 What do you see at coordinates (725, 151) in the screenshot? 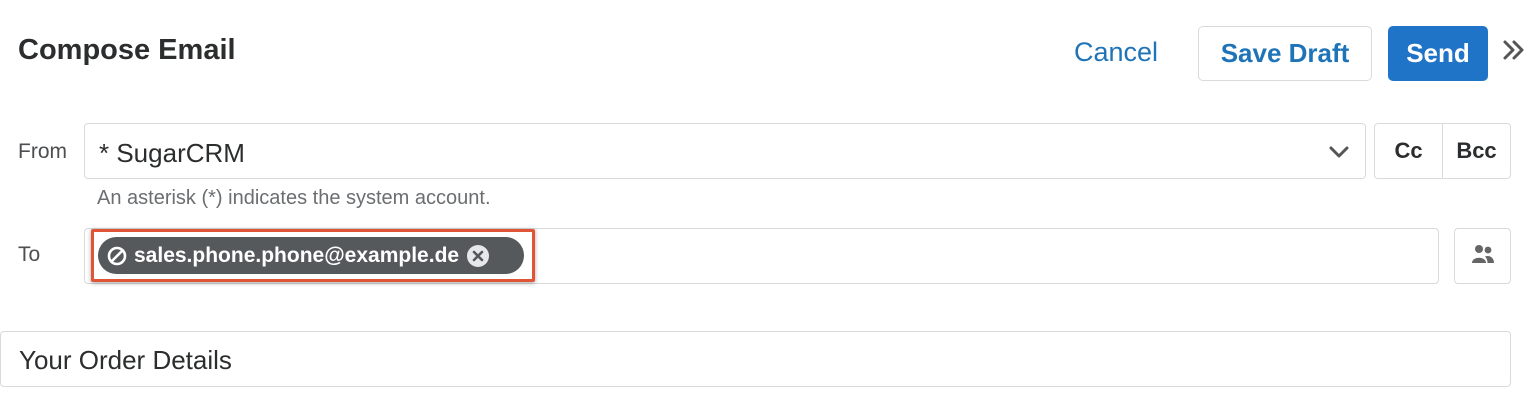
I see `from-select: * SugarCRM` at bounding box center [725, 151].